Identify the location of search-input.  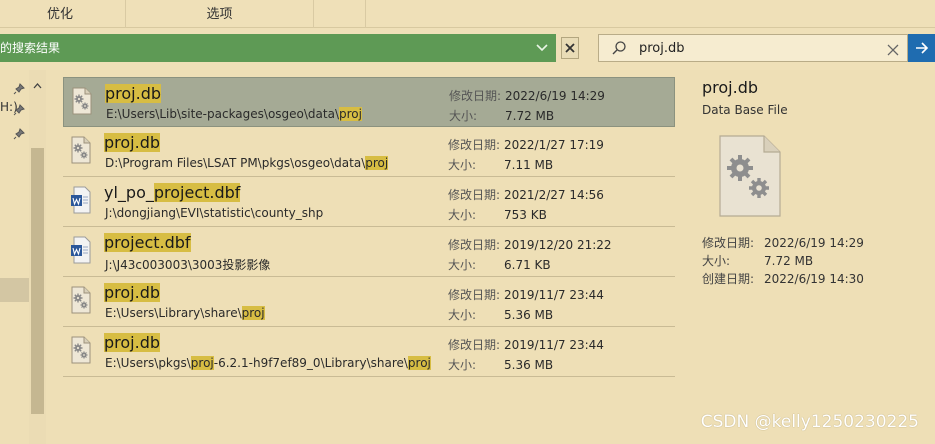
(754, 48).